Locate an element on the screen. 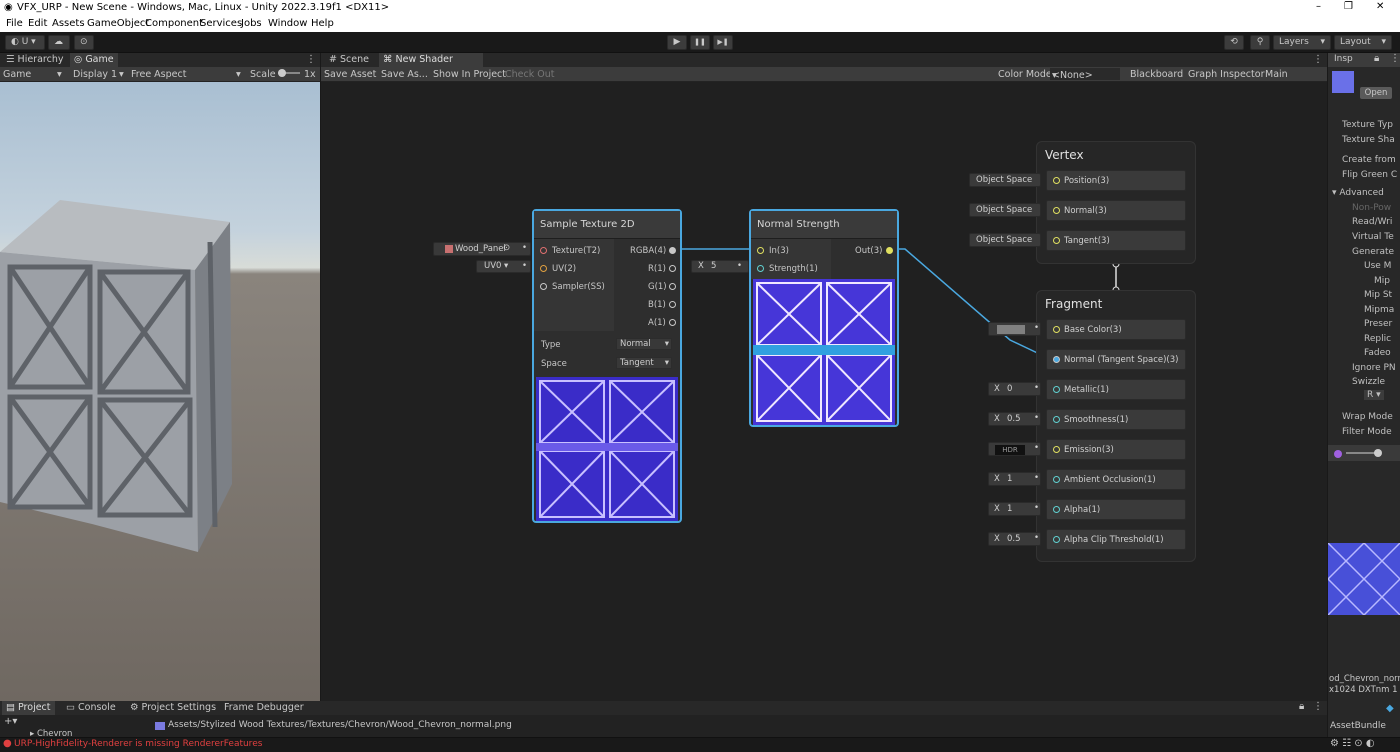  tangent-port is located at coordinates (1056, 240).